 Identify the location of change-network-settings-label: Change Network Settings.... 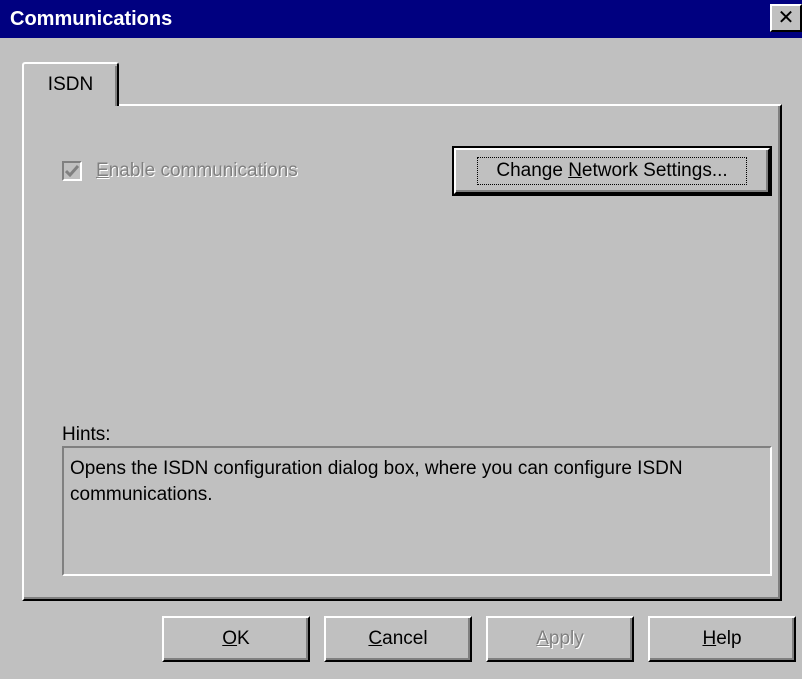
(612, 171).